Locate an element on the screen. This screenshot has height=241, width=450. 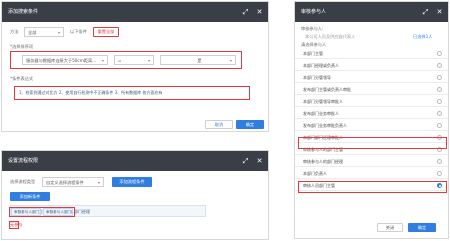
cancel-button: 取消 is located at coordinates (219, 124).